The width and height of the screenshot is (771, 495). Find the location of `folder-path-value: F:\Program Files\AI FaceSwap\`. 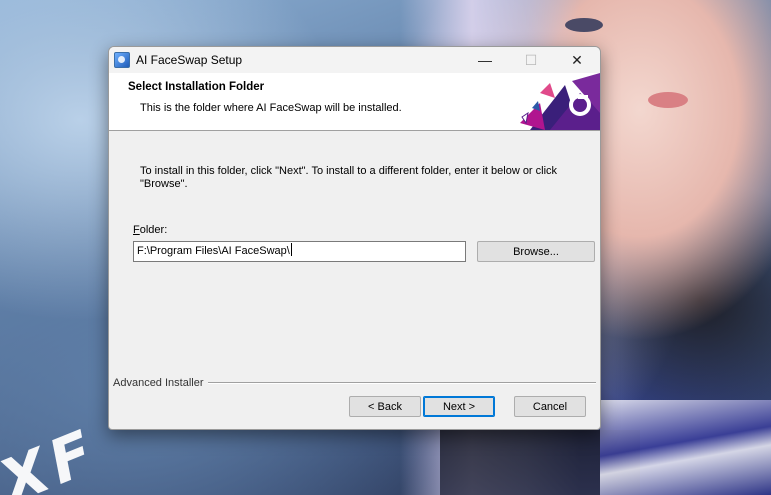

folder-path-value: F:\Program Files\AI FaceSwap\ is located at coordinates (213, 251).